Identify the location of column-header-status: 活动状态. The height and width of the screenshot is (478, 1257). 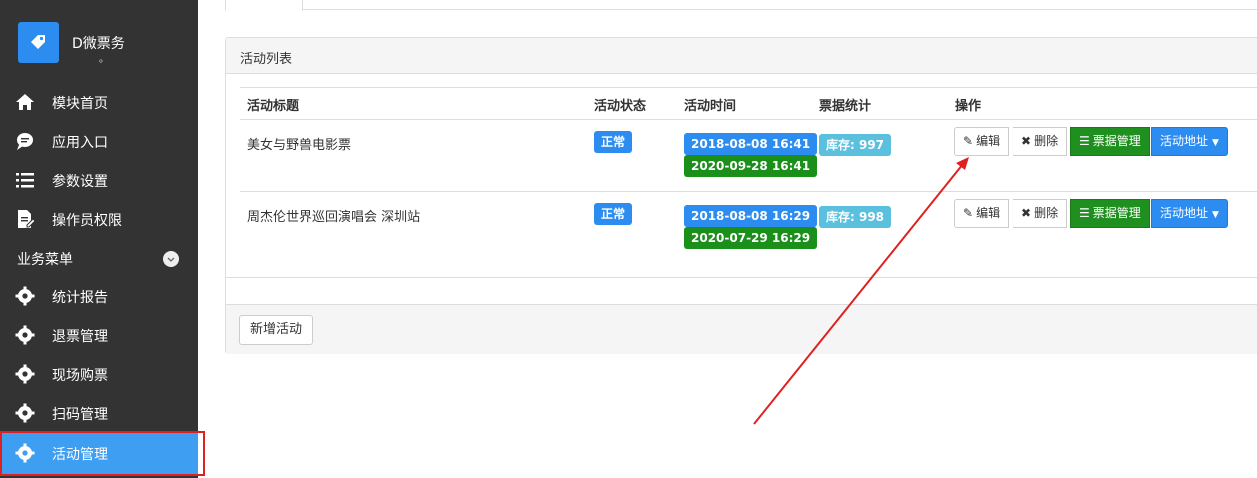
(620, 106).